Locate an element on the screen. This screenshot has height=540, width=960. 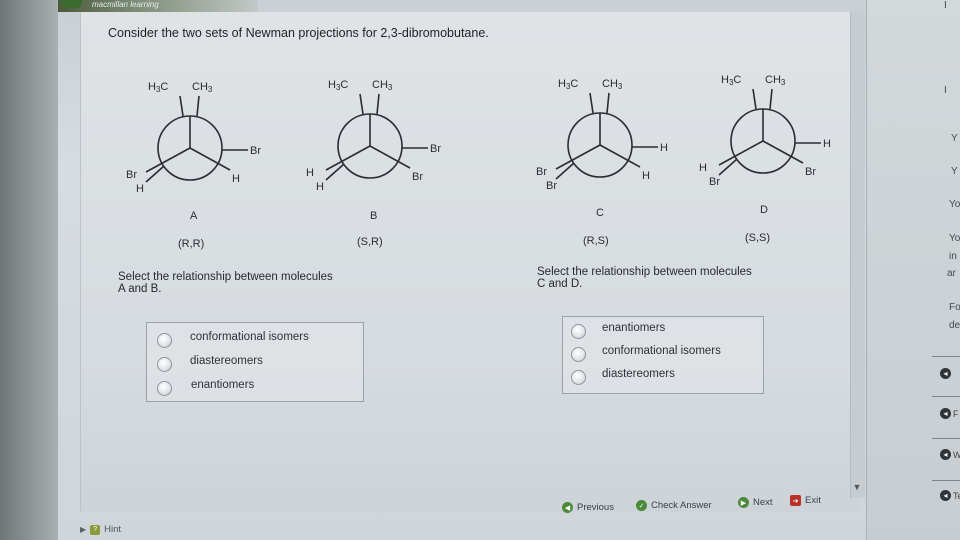
molecule-a-label-front-right: H is located at coordinates (236, 179).